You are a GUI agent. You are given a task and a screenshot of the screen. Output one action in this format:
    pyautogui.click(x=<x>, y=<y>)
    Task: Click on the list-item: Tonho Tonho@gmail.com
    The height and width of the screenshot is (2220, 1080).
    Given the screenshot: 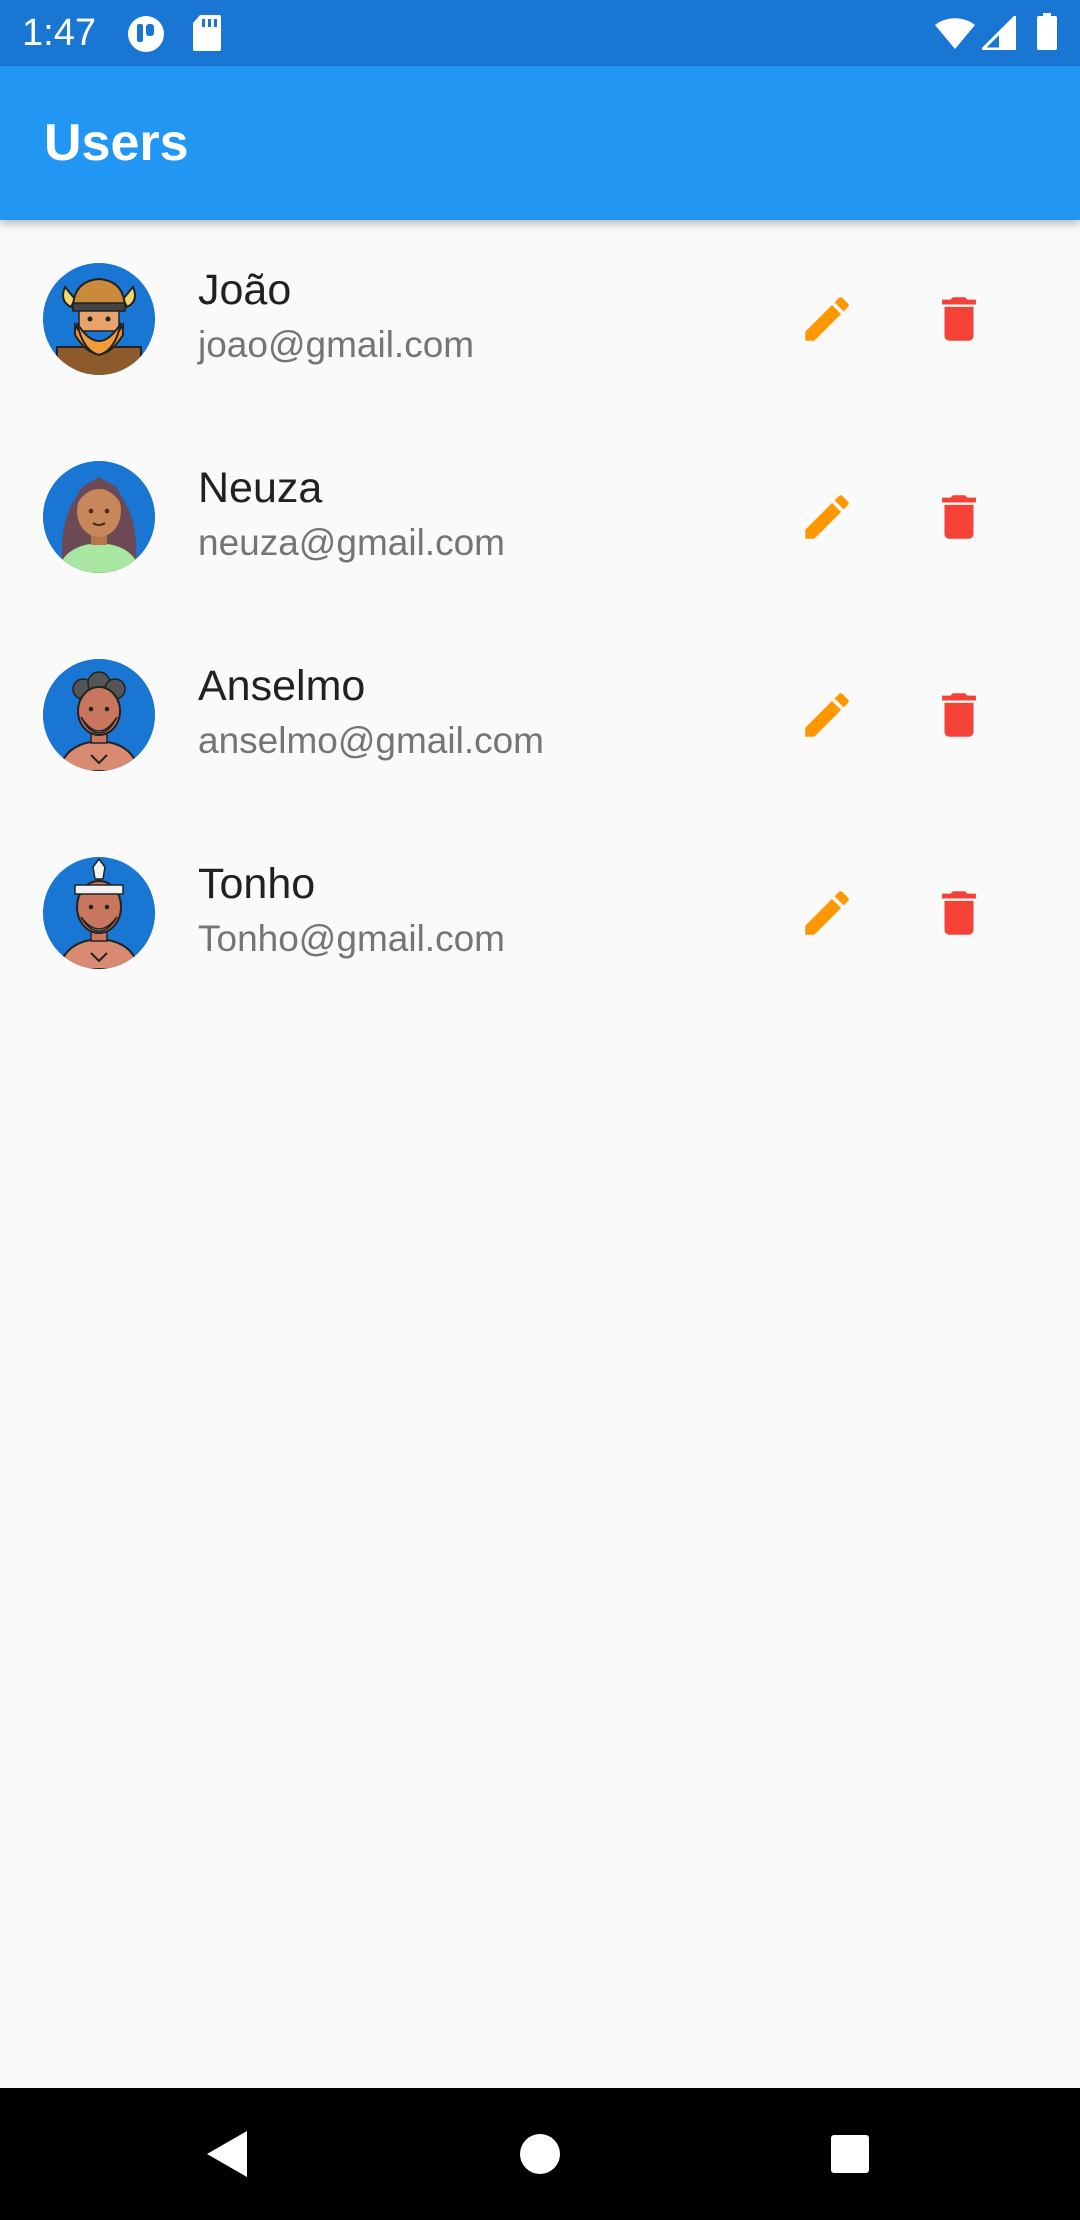 What is the action you would take?
    pyautogui.click(x=540, y=913)
    